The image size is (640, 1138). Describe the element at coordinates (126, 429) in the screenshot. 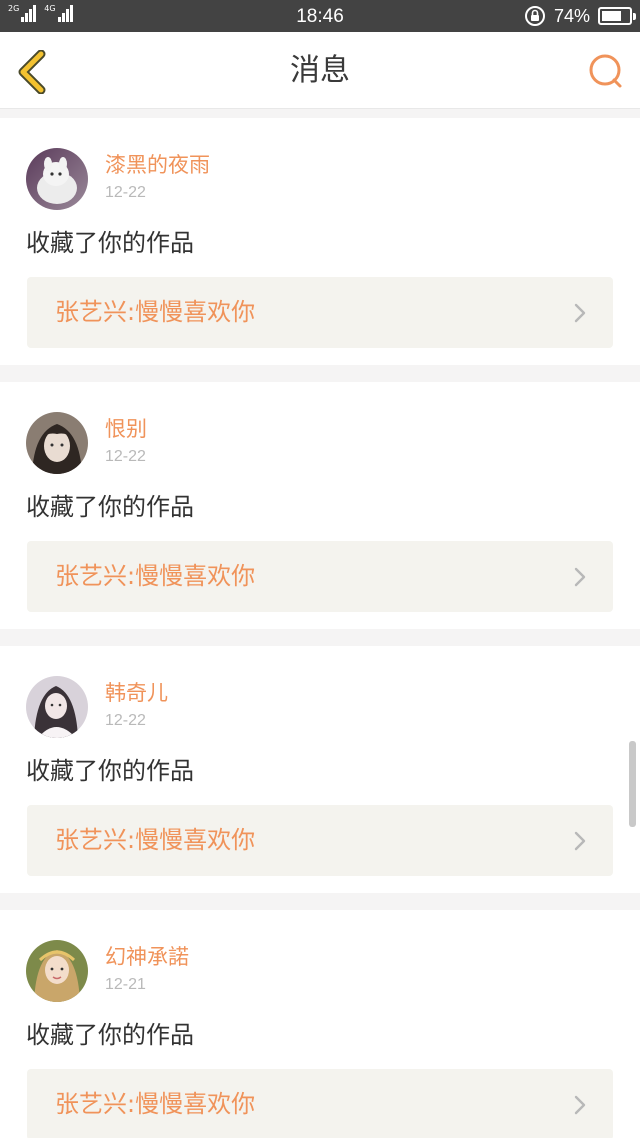

I see `username: 恨别` at that location.